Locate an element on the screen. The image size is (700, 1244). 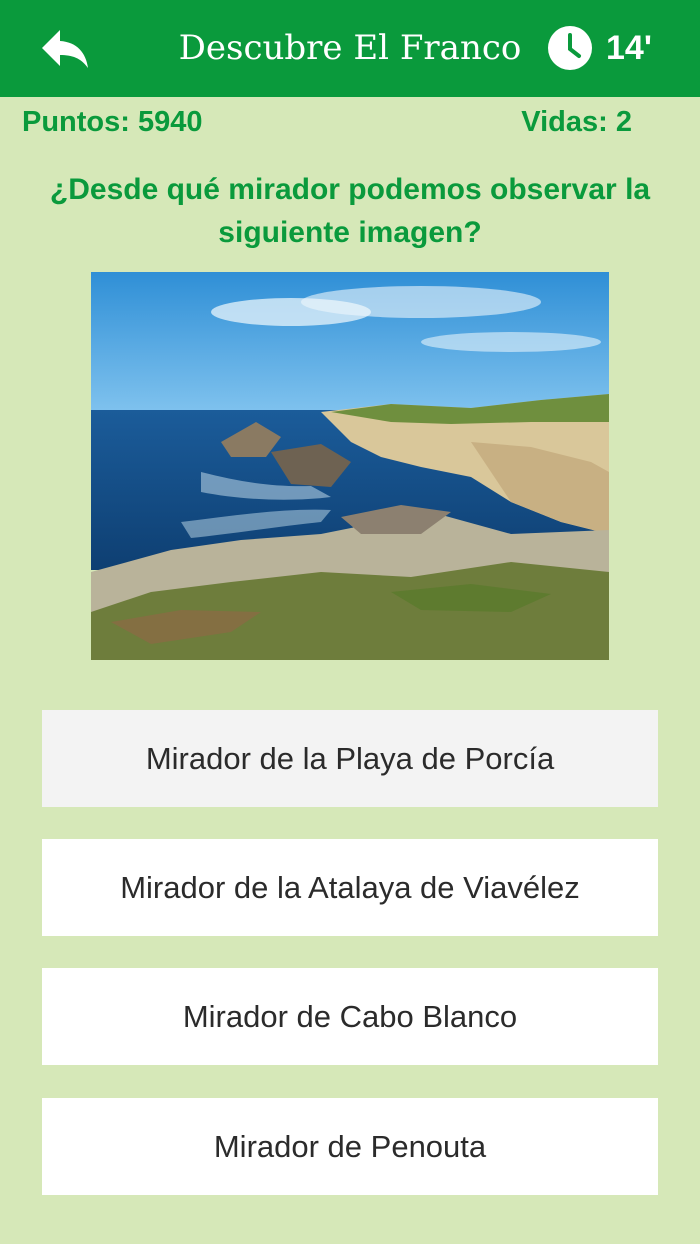
answer-option-4: Mirador de Penouta is located at coordinates (350, 1146).